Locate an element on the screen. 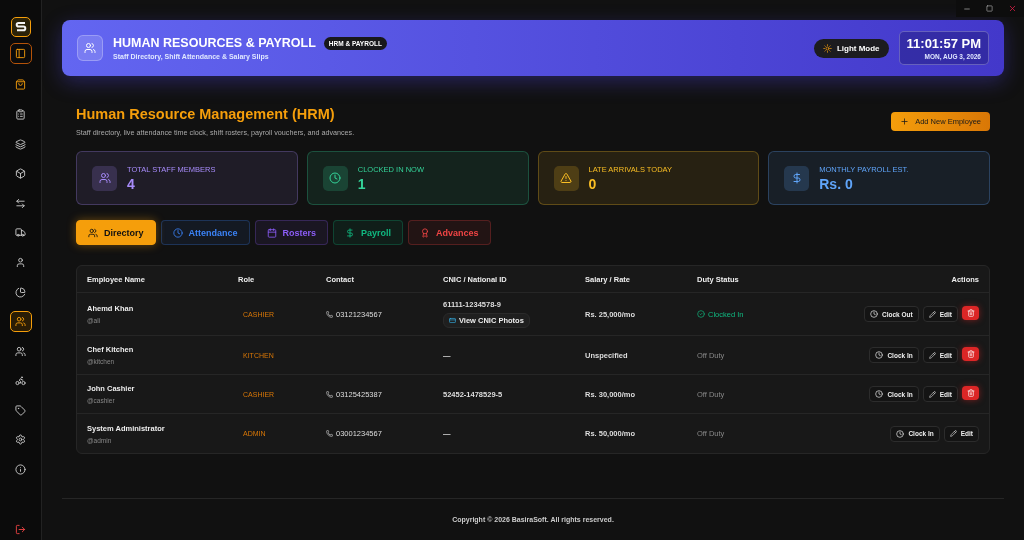  theme-toggle-button: Light Mode is located at coordinates (851, 48).